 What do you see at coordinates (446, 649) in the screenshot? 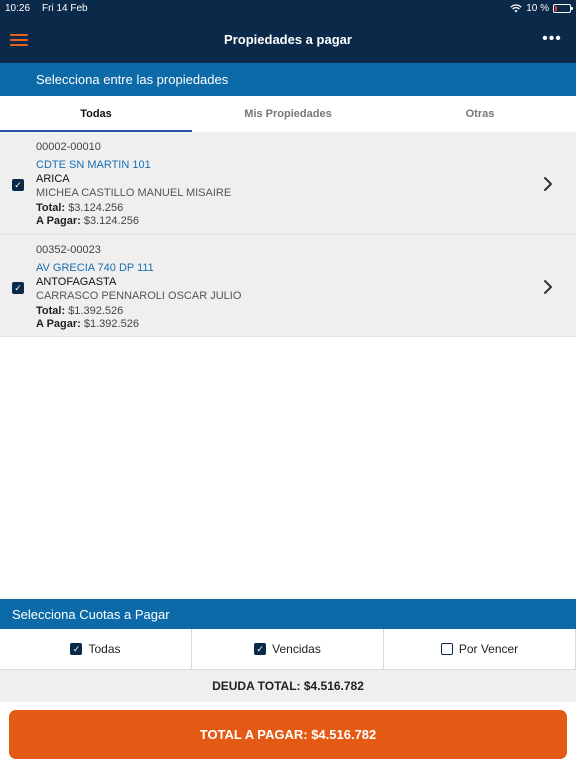
I see `filter-por-vencer-checkbox` at bounding box center [446, 649].